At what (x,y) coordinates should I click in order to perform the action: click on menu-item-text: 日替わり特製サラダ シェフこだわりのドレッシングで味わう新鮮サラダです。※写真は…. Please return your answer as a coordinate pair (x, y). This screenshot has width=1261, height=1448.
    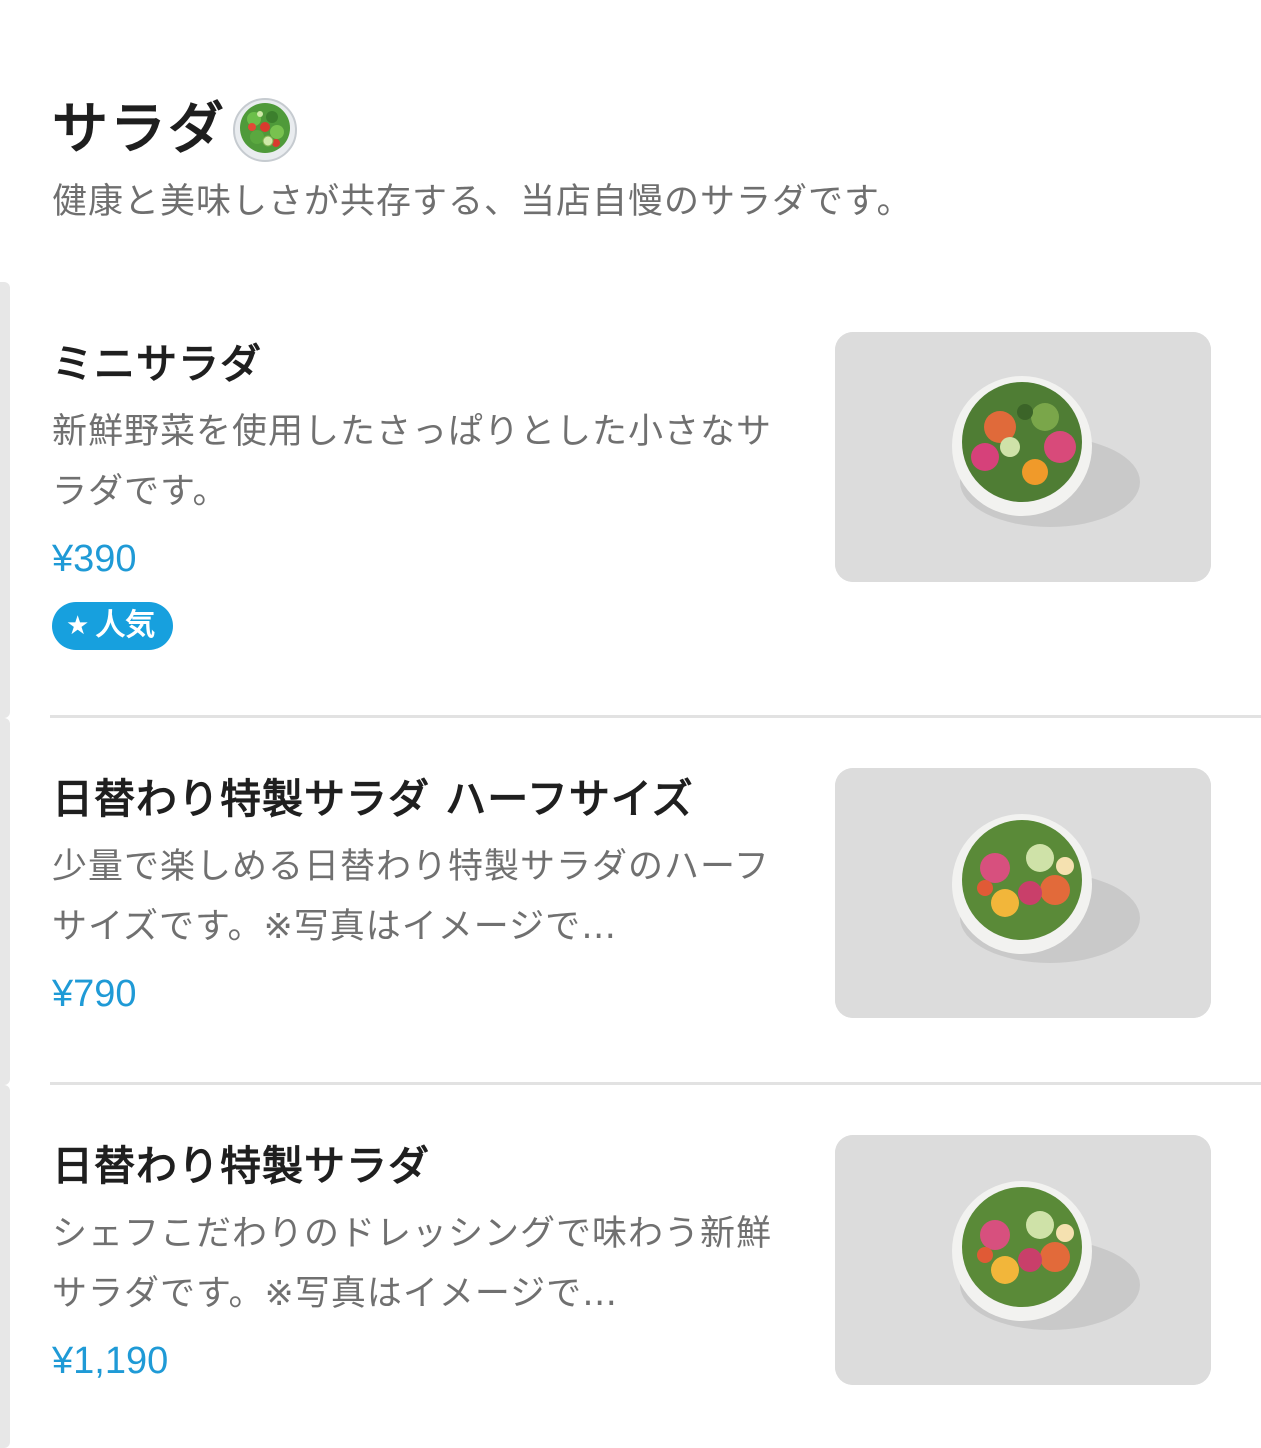
    Looking at the image, I should click on (427, 1265).